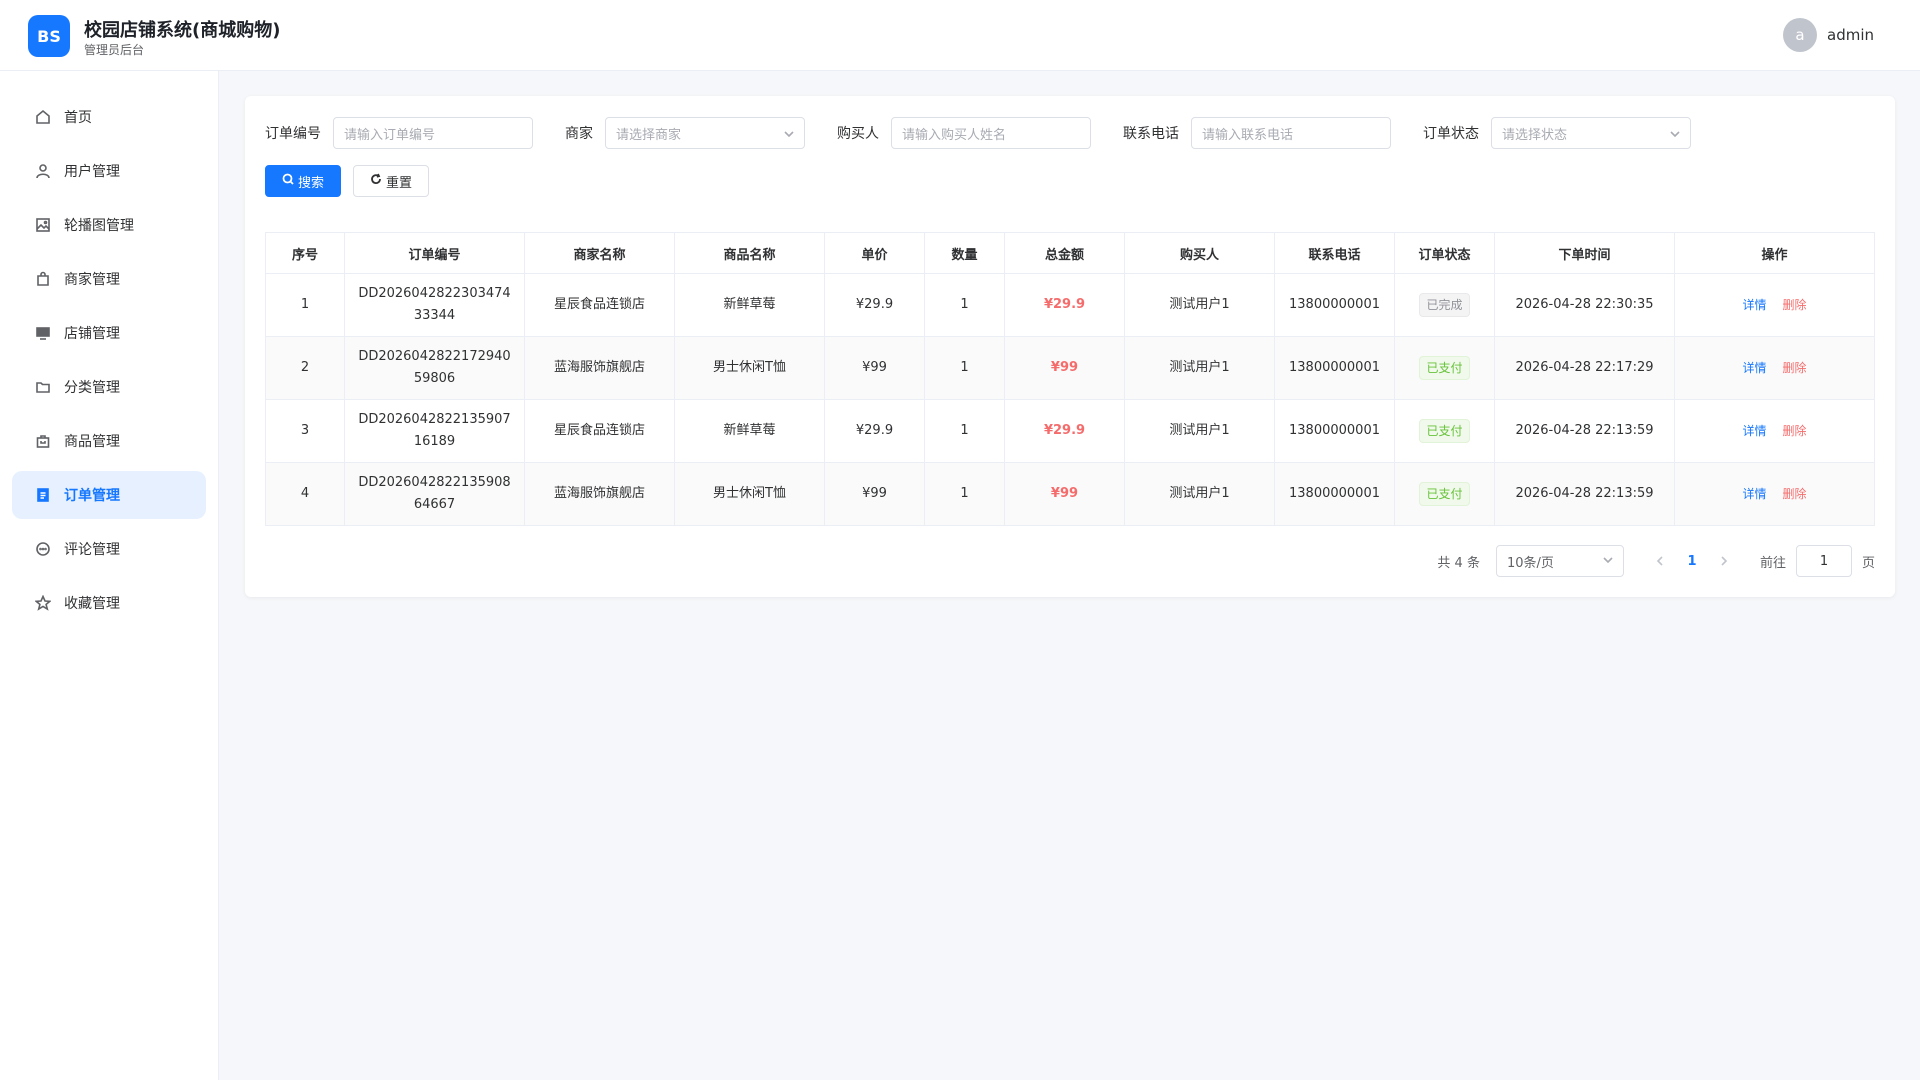 This screenshot has width=1920, height=1080. I want to click on status-badge: 已完成, so click(1444, 305).